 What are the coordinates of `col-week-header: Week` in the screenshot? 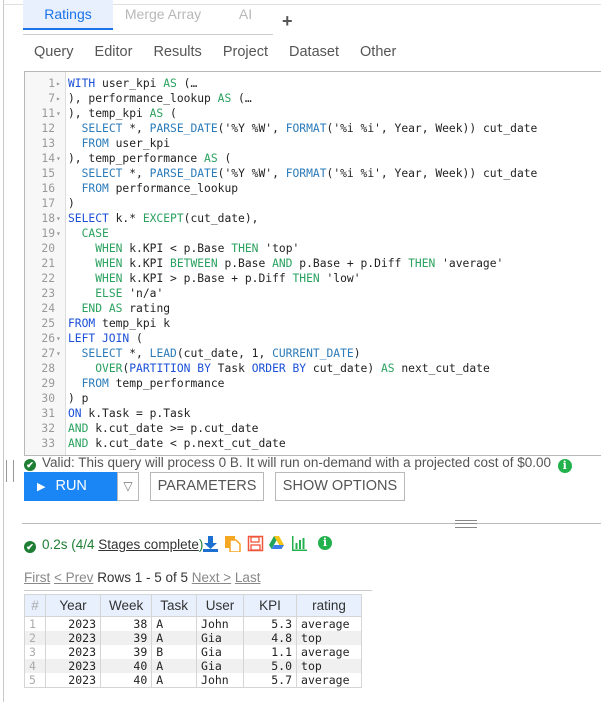 It's located at (126, 605).